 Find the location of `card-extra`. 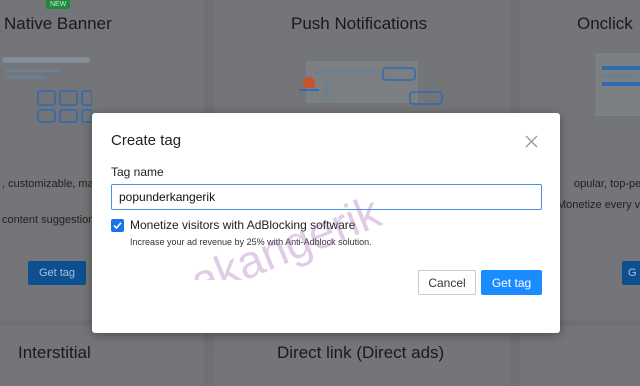

card-extra is located at coordinates (580, 356).